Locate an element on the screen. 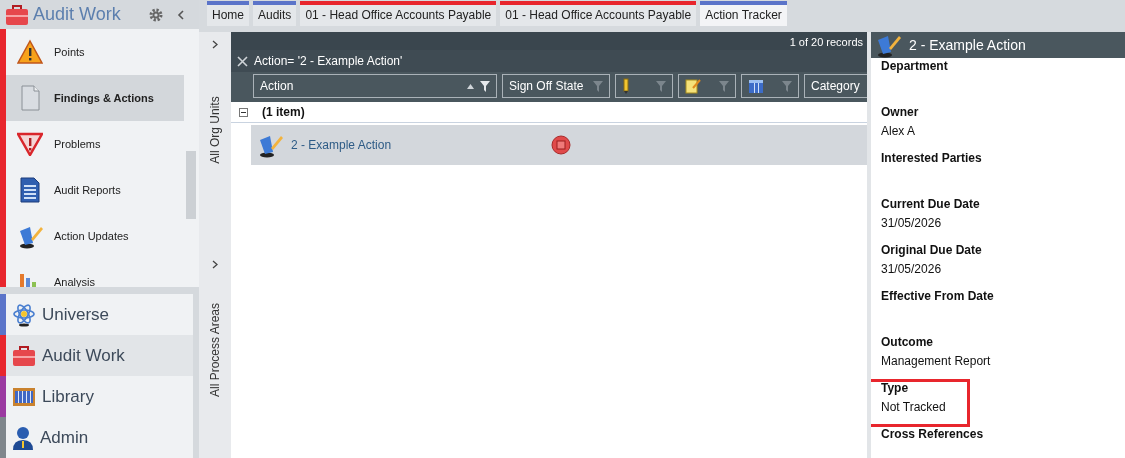 The height and width of the screenshot is (458, 1125). module-item: Library is located at coordinates (96, 396).